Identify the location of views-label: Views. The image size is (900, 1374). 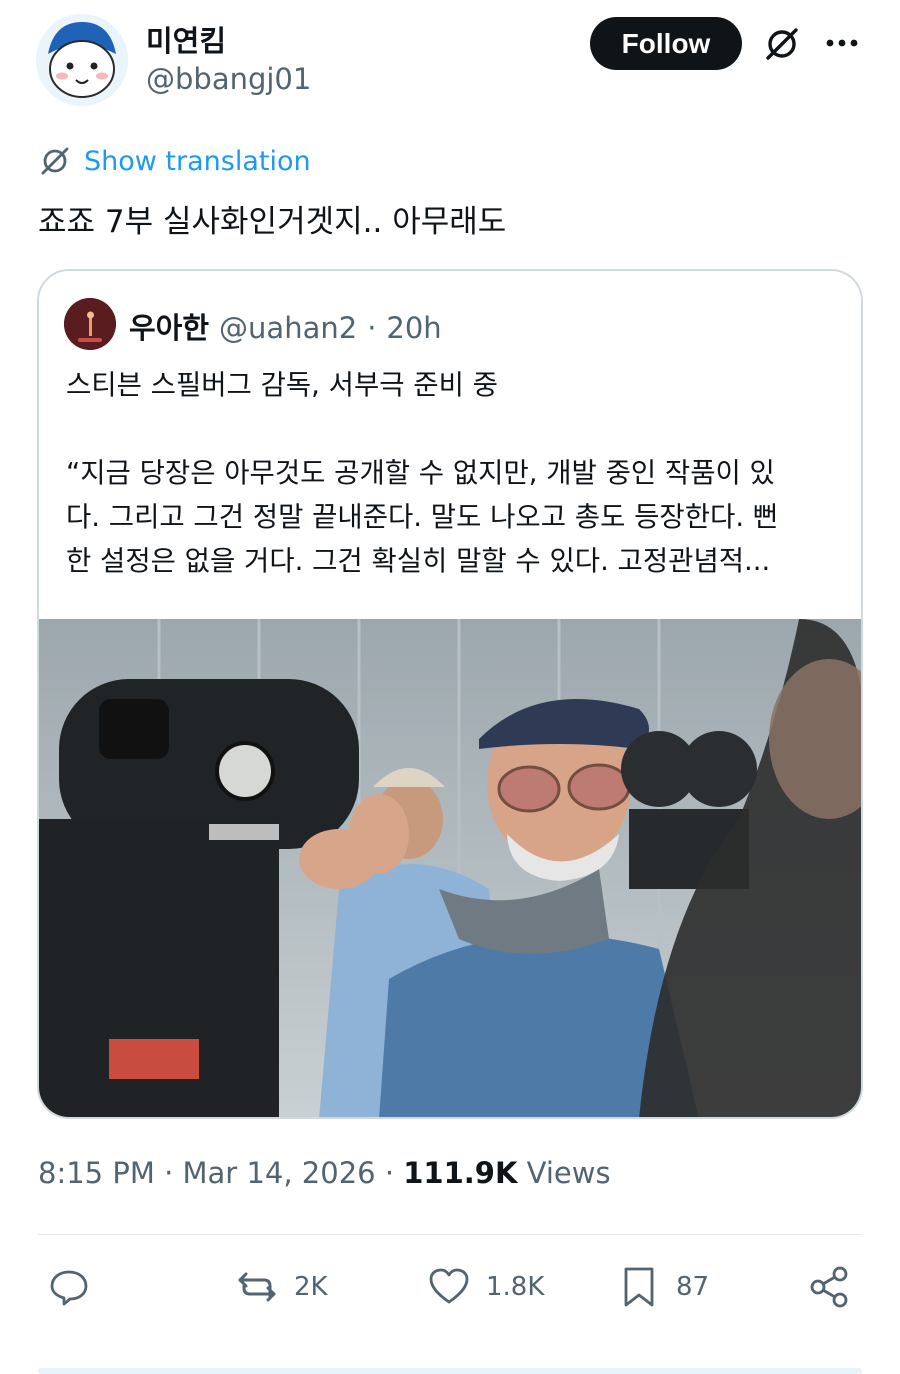
(568, 1173).